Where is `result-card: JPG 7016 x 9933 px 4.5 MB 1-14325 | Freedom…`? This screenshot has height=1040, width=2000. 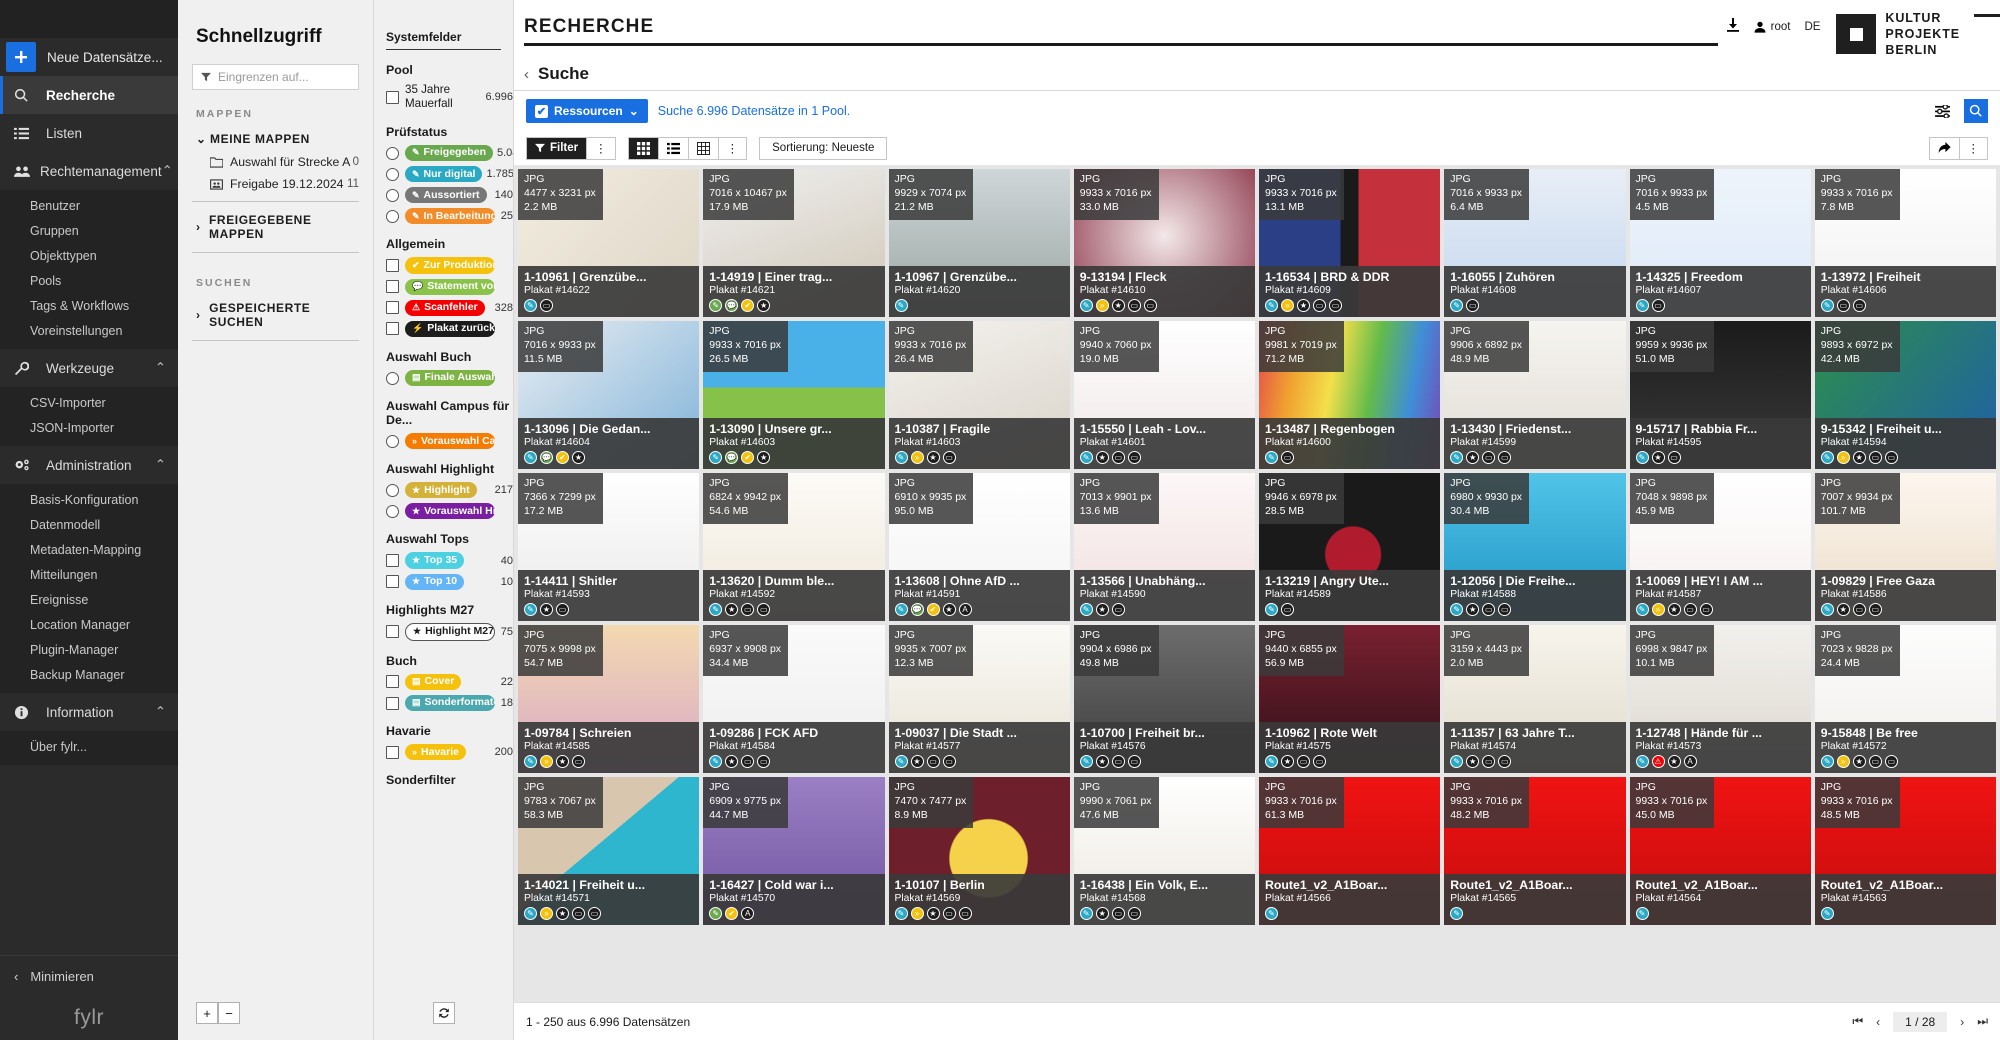
result-card: JPG 7016 x 9933 px 4.5 MB 1-14325 | Freedom… is located at coordinates (1720, 243).